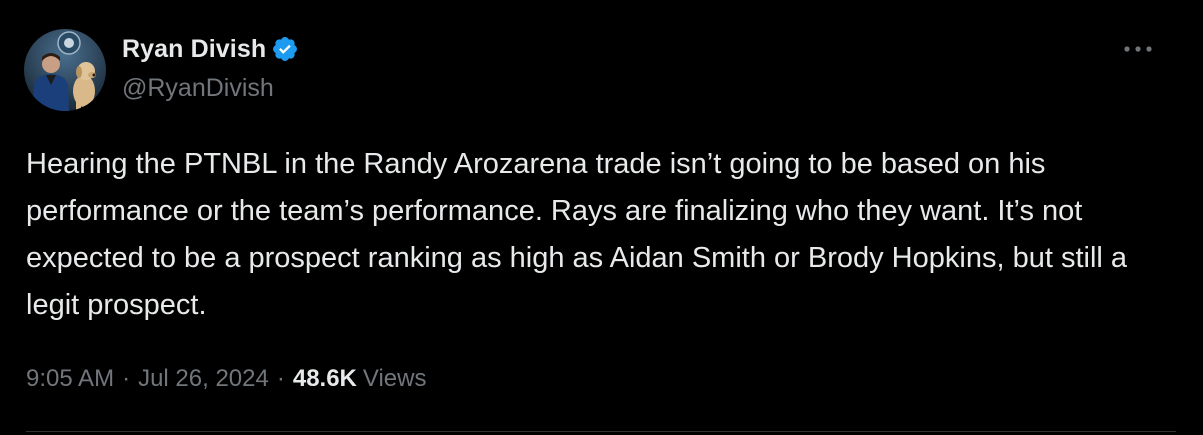 The height and width of the screenshot is (435, 1203). Describe the element at coordinates (203, 379) in the screenshot. I see `tweet-date: Jul 26, 2024` at that location.